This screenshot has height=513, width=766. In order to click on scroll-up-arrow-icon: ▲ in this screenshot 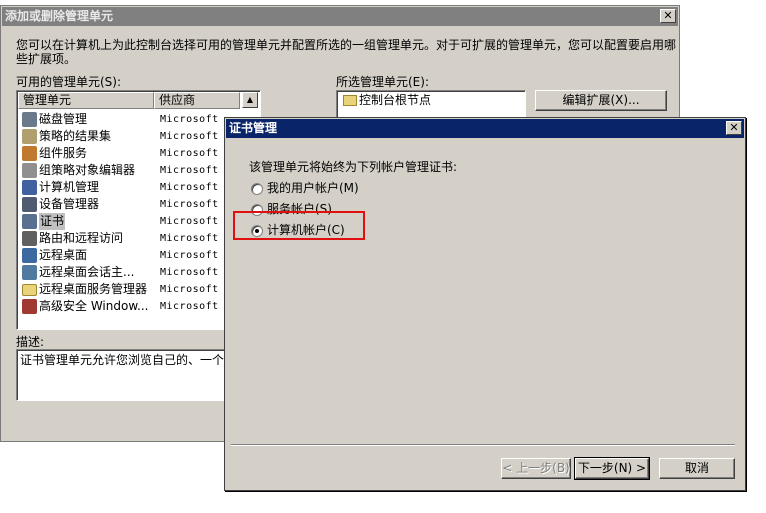, I will do `click(250, 99)`.